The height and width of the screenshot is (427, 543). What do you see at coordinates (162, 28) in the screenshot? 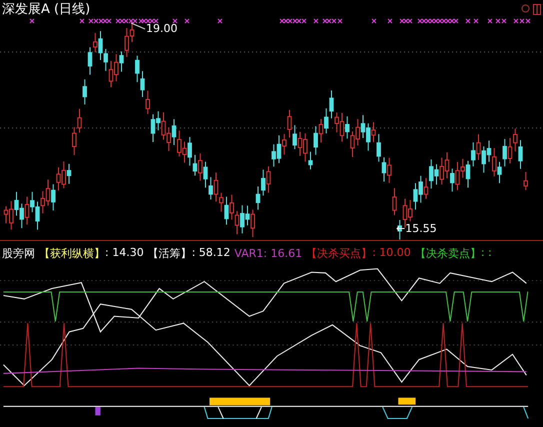
I see `price-label: 19.00` at bounding box center [162, 28].